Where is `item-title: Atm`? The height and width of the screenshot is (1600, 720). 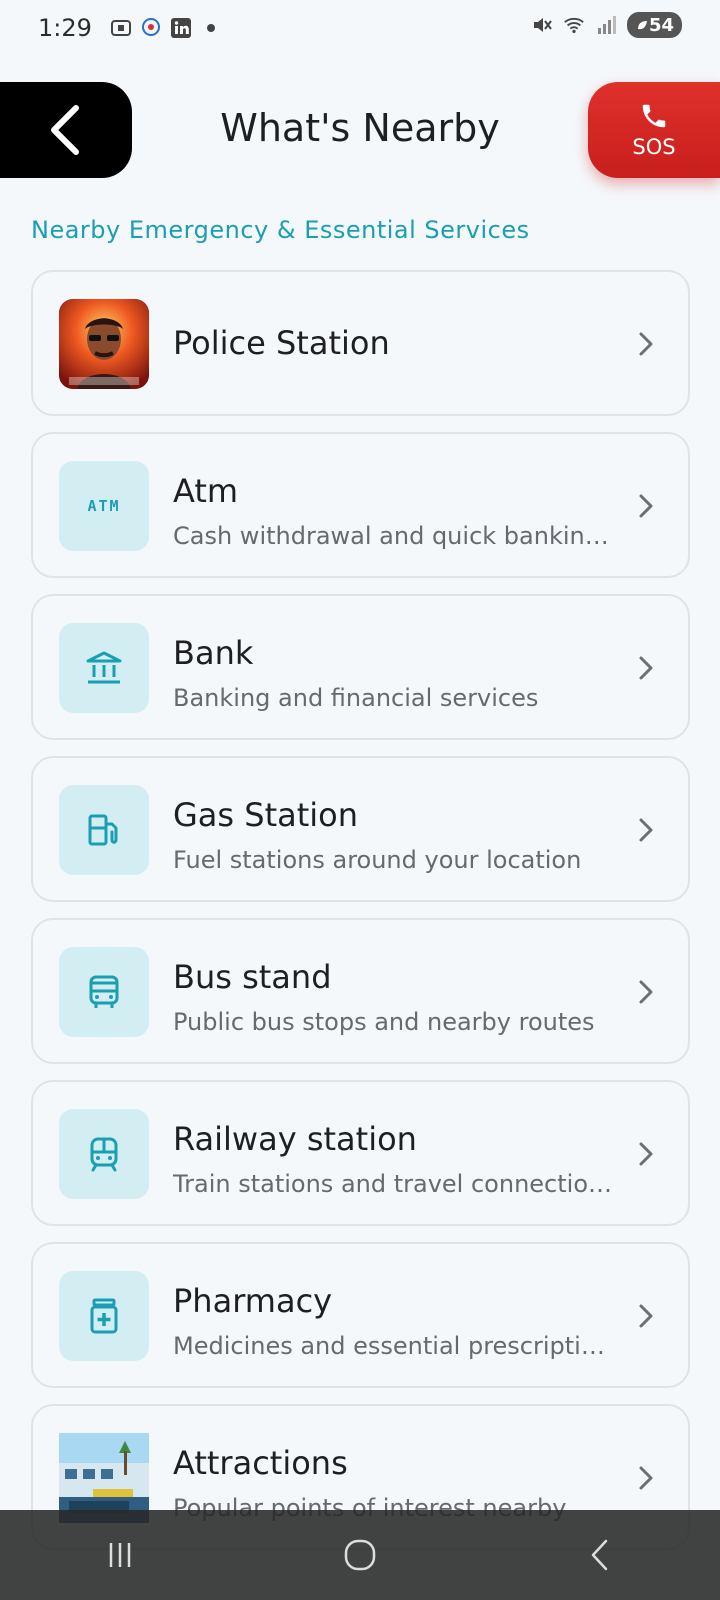
item-title: Atm is located at coordinates (206, 491).